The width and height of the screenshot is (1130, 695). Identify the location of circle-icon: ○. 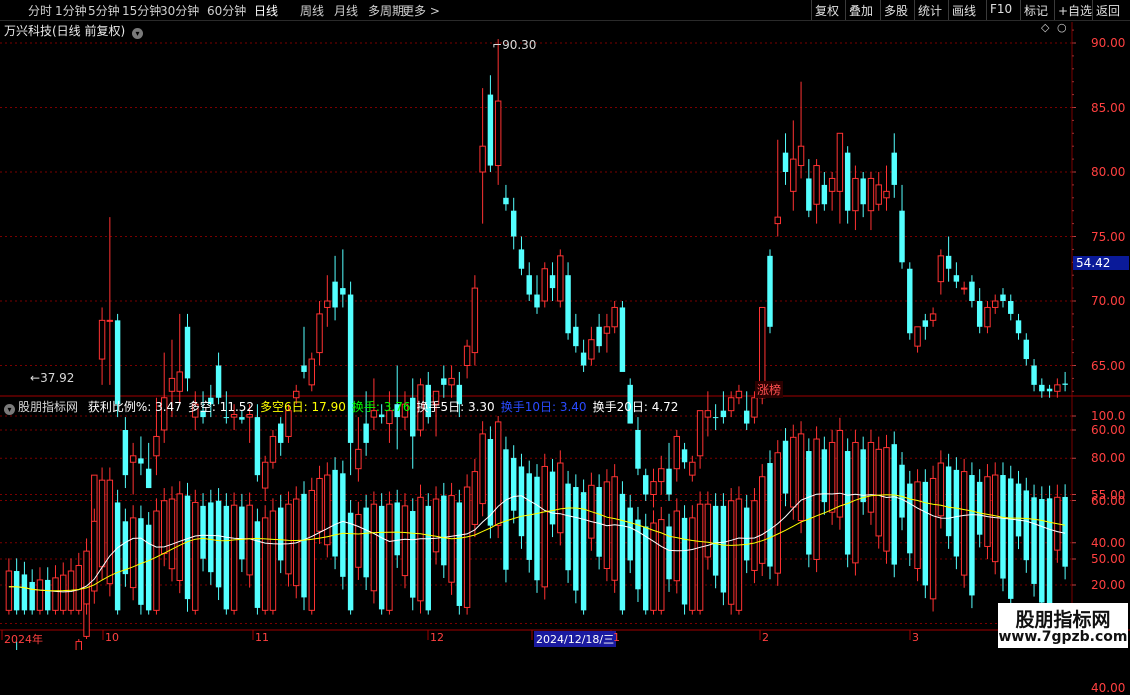
(1062, 27).